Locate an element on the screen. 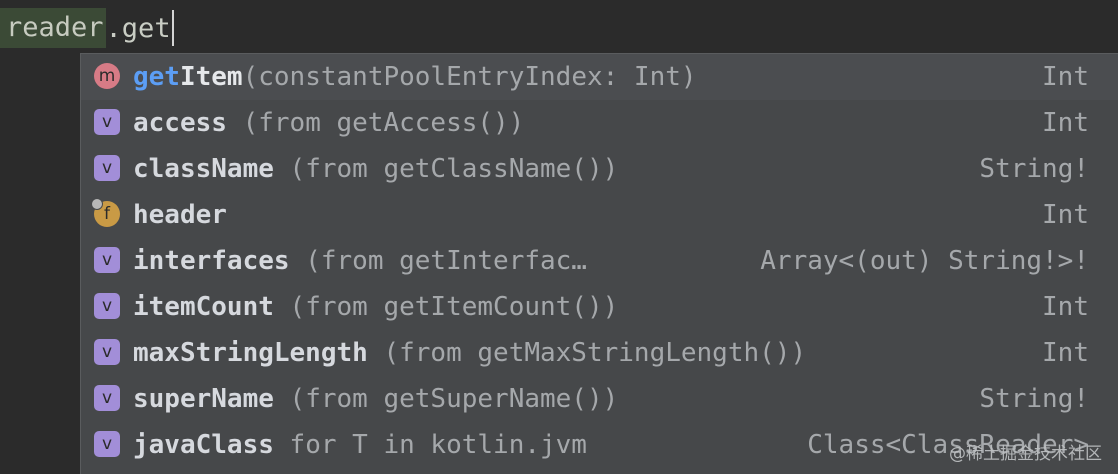  item-name: interfaces is located at coordinates (211, 261).